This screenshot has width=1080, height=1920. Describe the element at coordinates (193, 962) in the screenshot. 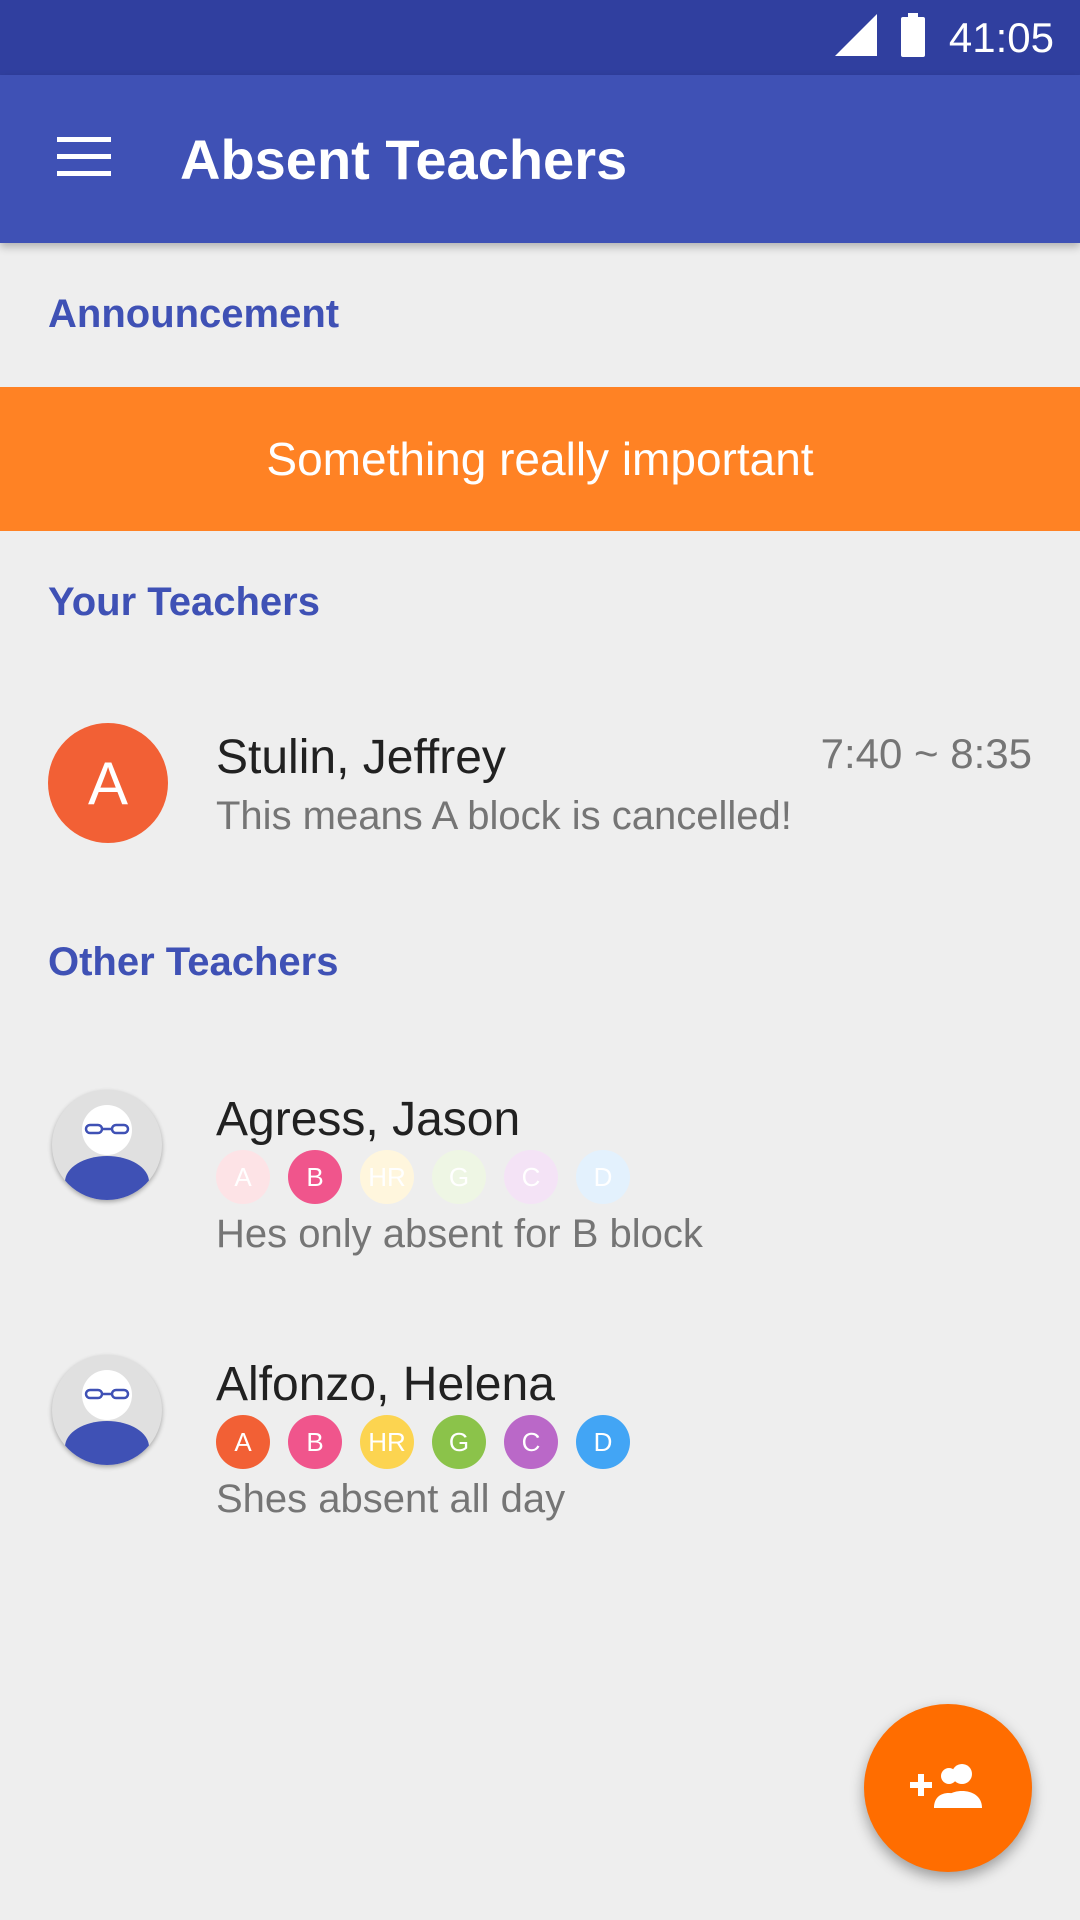

I see `other-teachers-header: Other Teachers` at that location.